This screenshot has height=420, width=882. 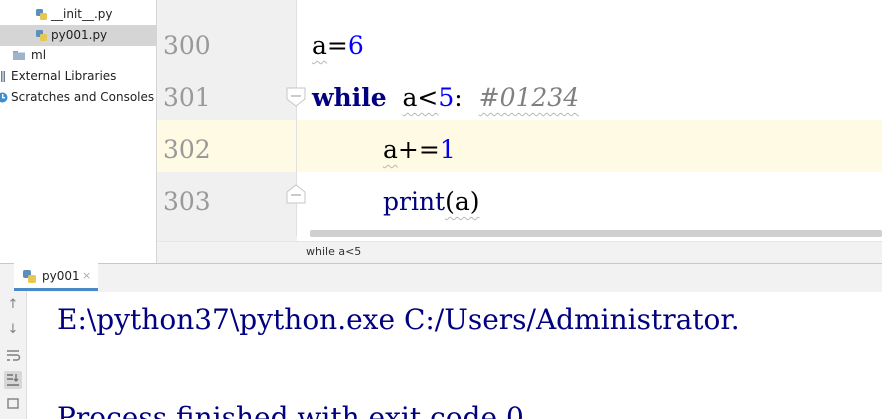 What do you see at coordinates (3, 76) in the screenshot?
I see `library-icon` at bounding box center [3, 76].